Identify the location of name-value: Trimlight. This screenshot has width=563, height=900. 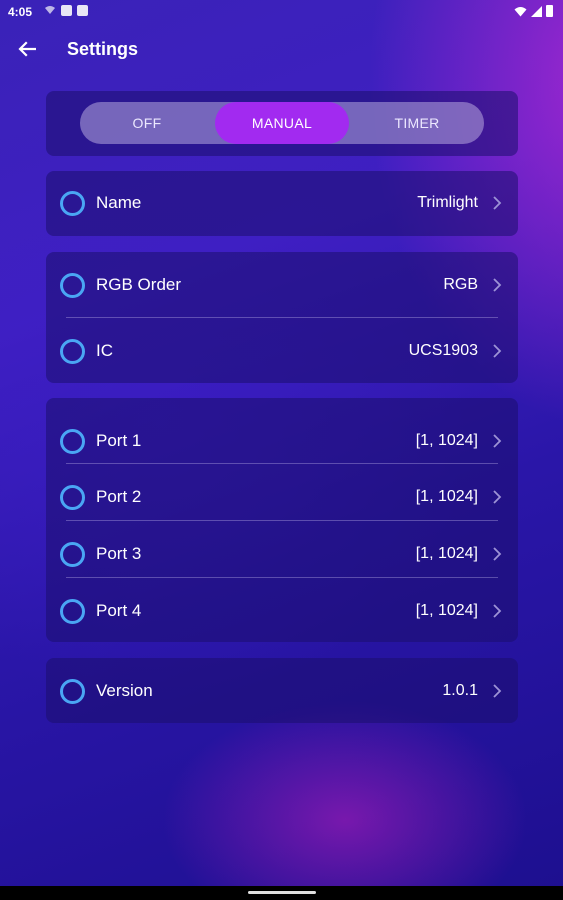
(447, 202).